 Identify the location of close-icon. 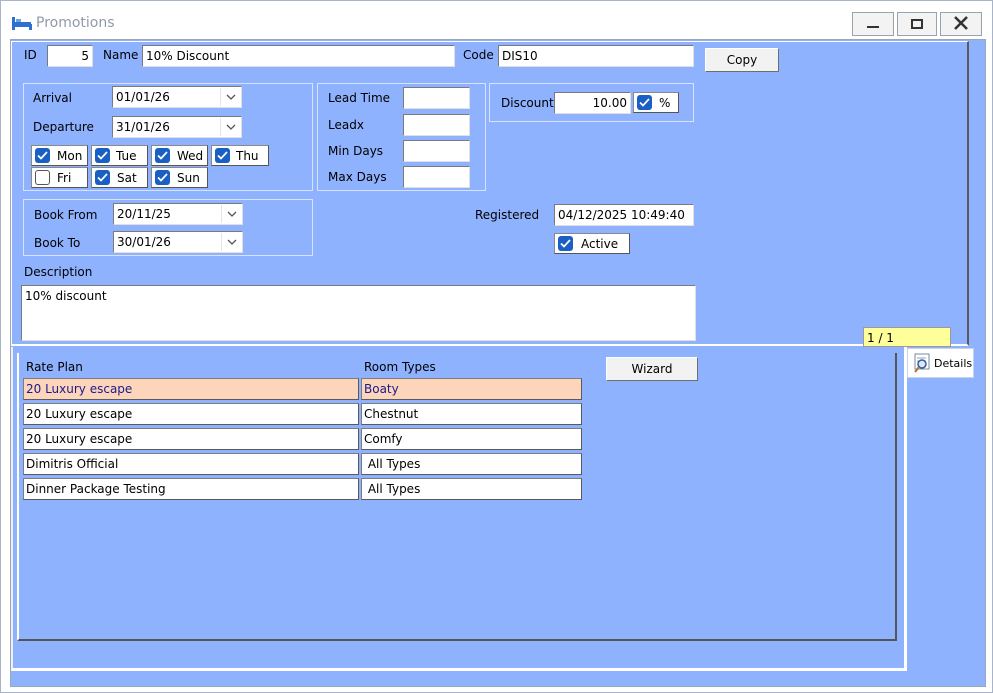
(961, 24).